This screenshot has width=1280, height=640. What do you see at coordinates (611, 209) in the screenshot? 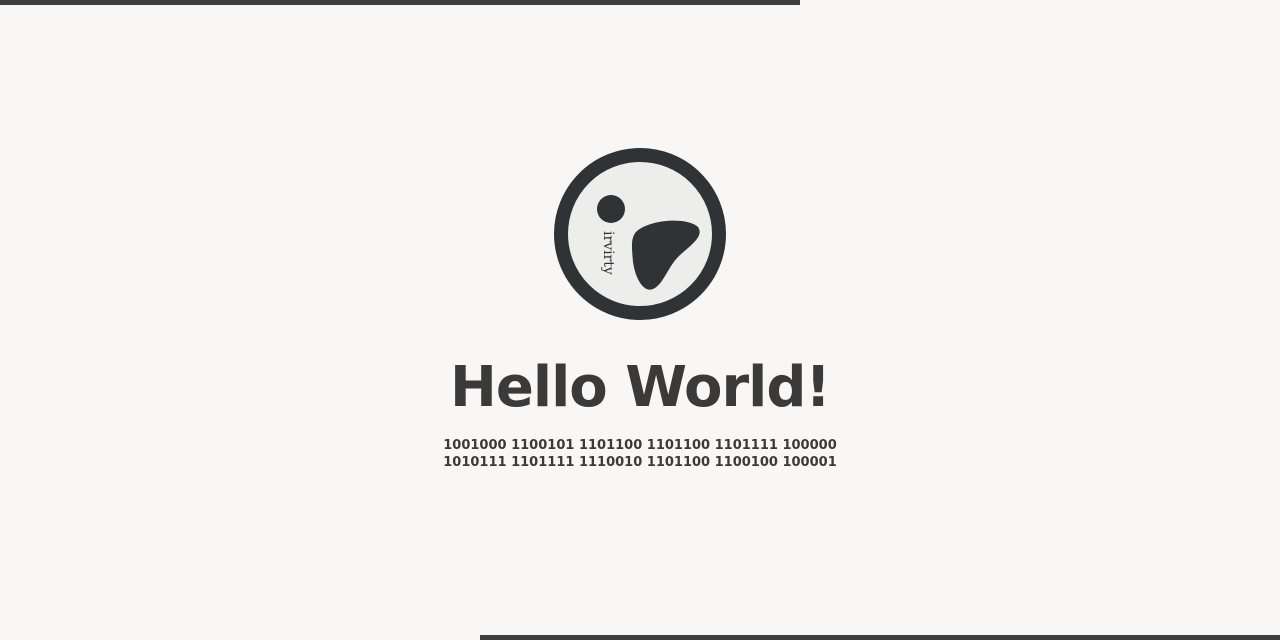
I see `logo-dot` at bounding box center [611, 209].